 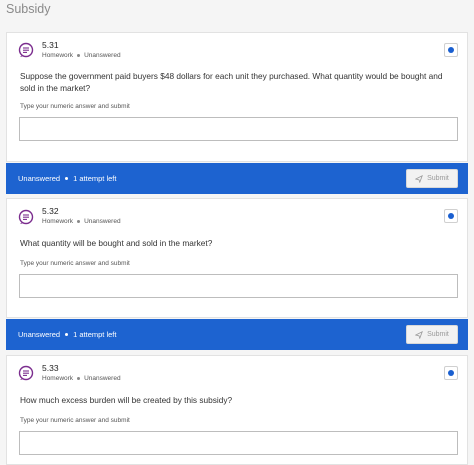 What do you see at coordinates (50, 368) in the screenshot?
I see `question-number: 5.33` at bounding box center [50, 368].